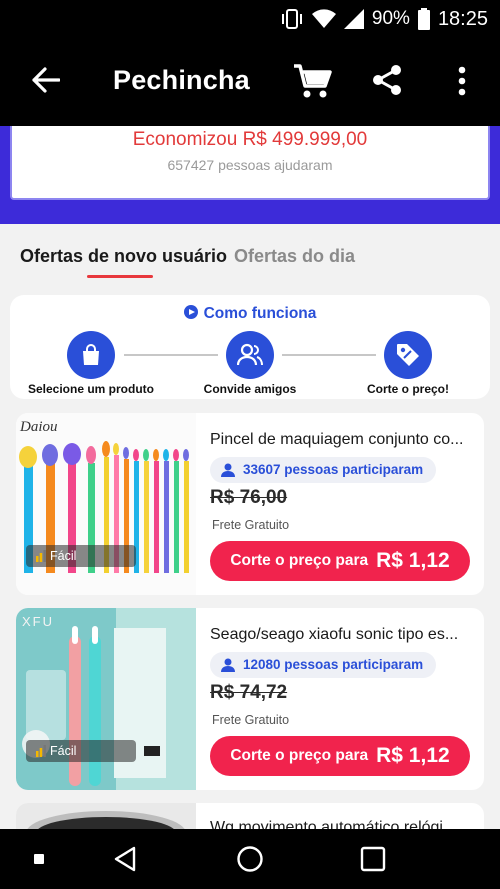 Image resolution: width=500 pixels, height=889 pixels. I want to click on play-icon, so click(190, 312).